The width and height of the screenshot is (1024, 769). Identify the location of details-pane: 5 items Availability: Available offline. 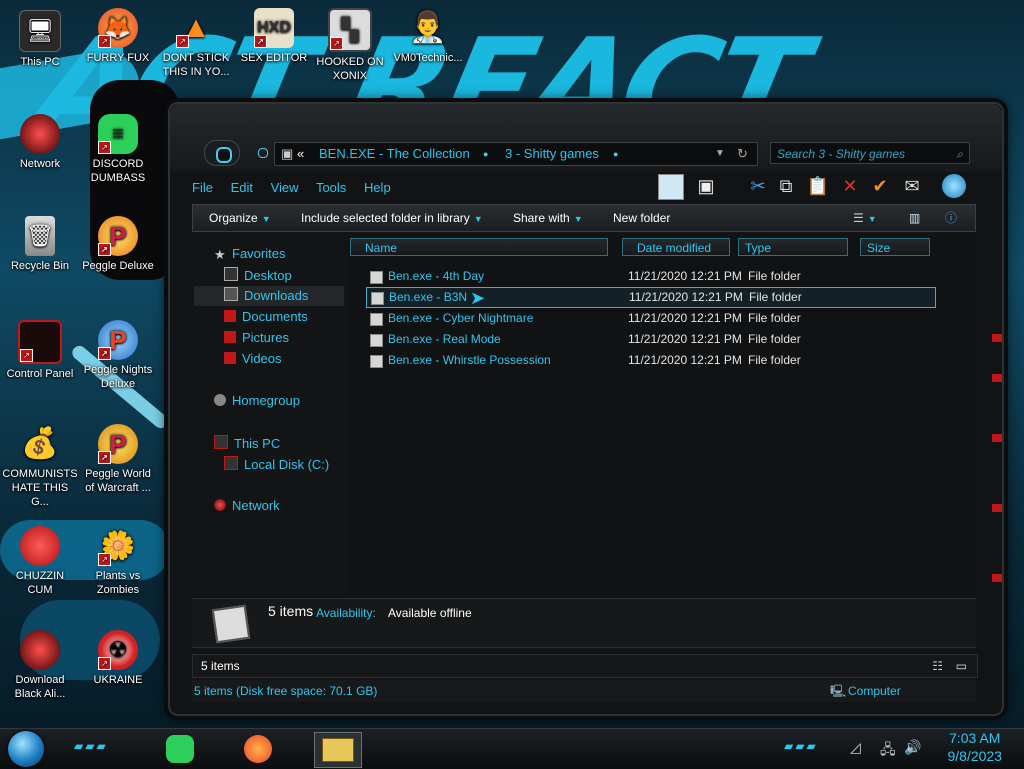
(584, 623).